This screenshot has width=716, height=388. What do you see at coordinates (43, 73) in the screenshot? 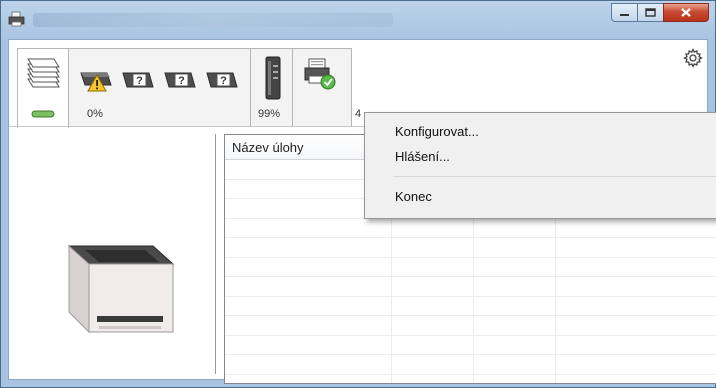
I see `paper-stack-icon` at bounding box center [43, 73].